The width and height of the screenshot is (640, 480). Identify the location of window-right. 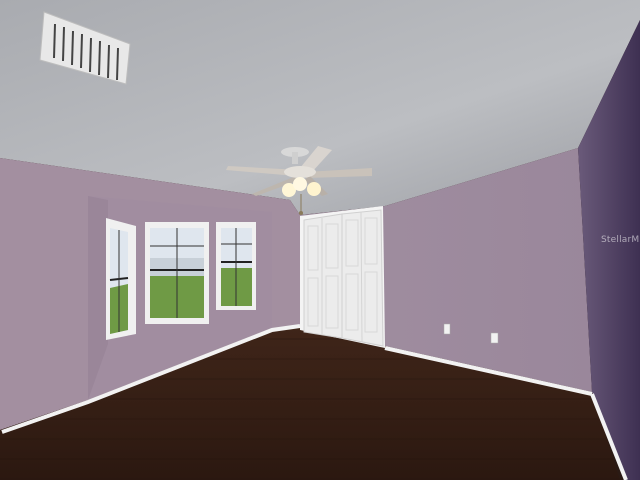
(236, 266).